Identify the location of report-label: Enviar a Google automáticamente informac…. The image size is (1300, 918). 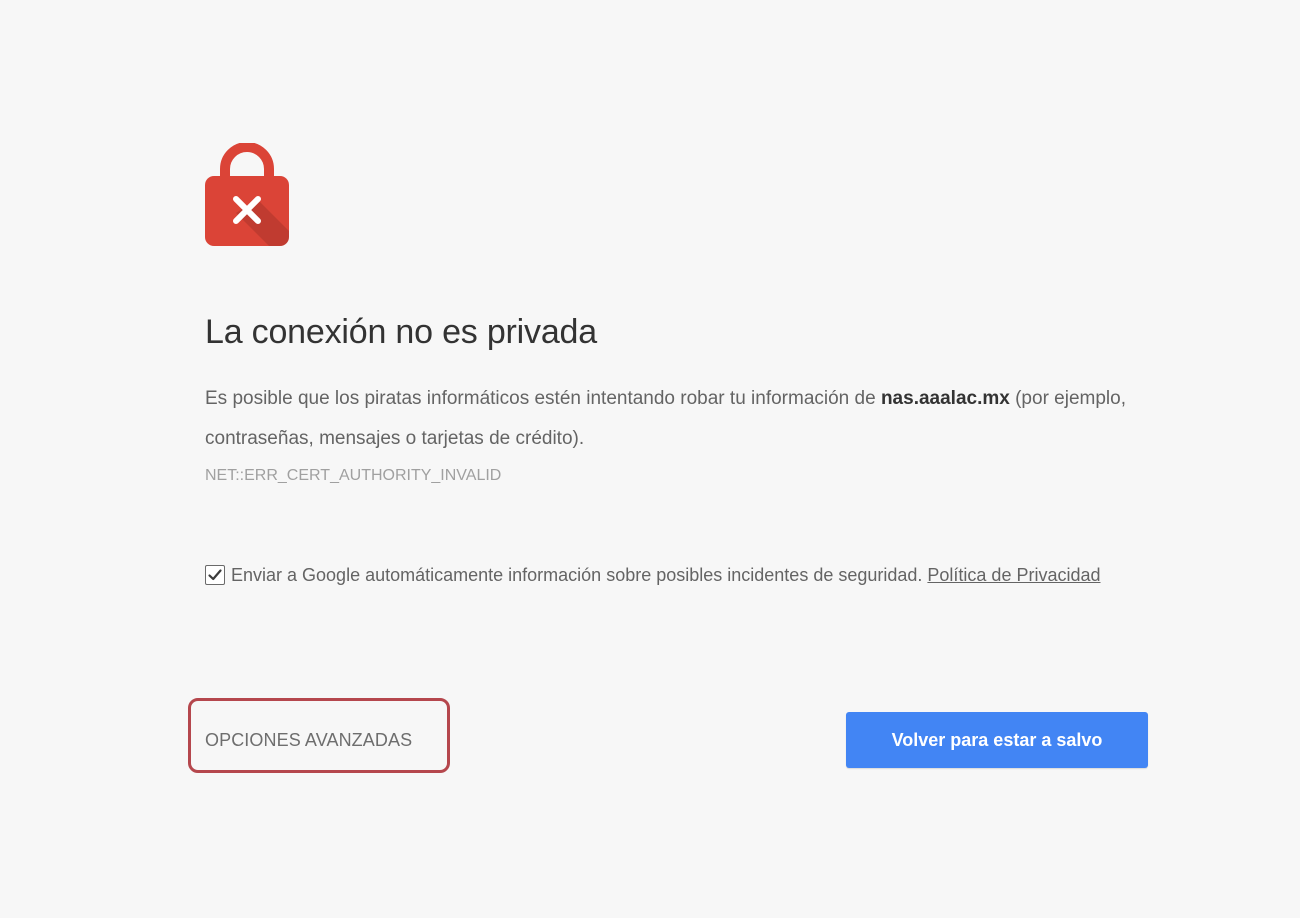
(579, 575).